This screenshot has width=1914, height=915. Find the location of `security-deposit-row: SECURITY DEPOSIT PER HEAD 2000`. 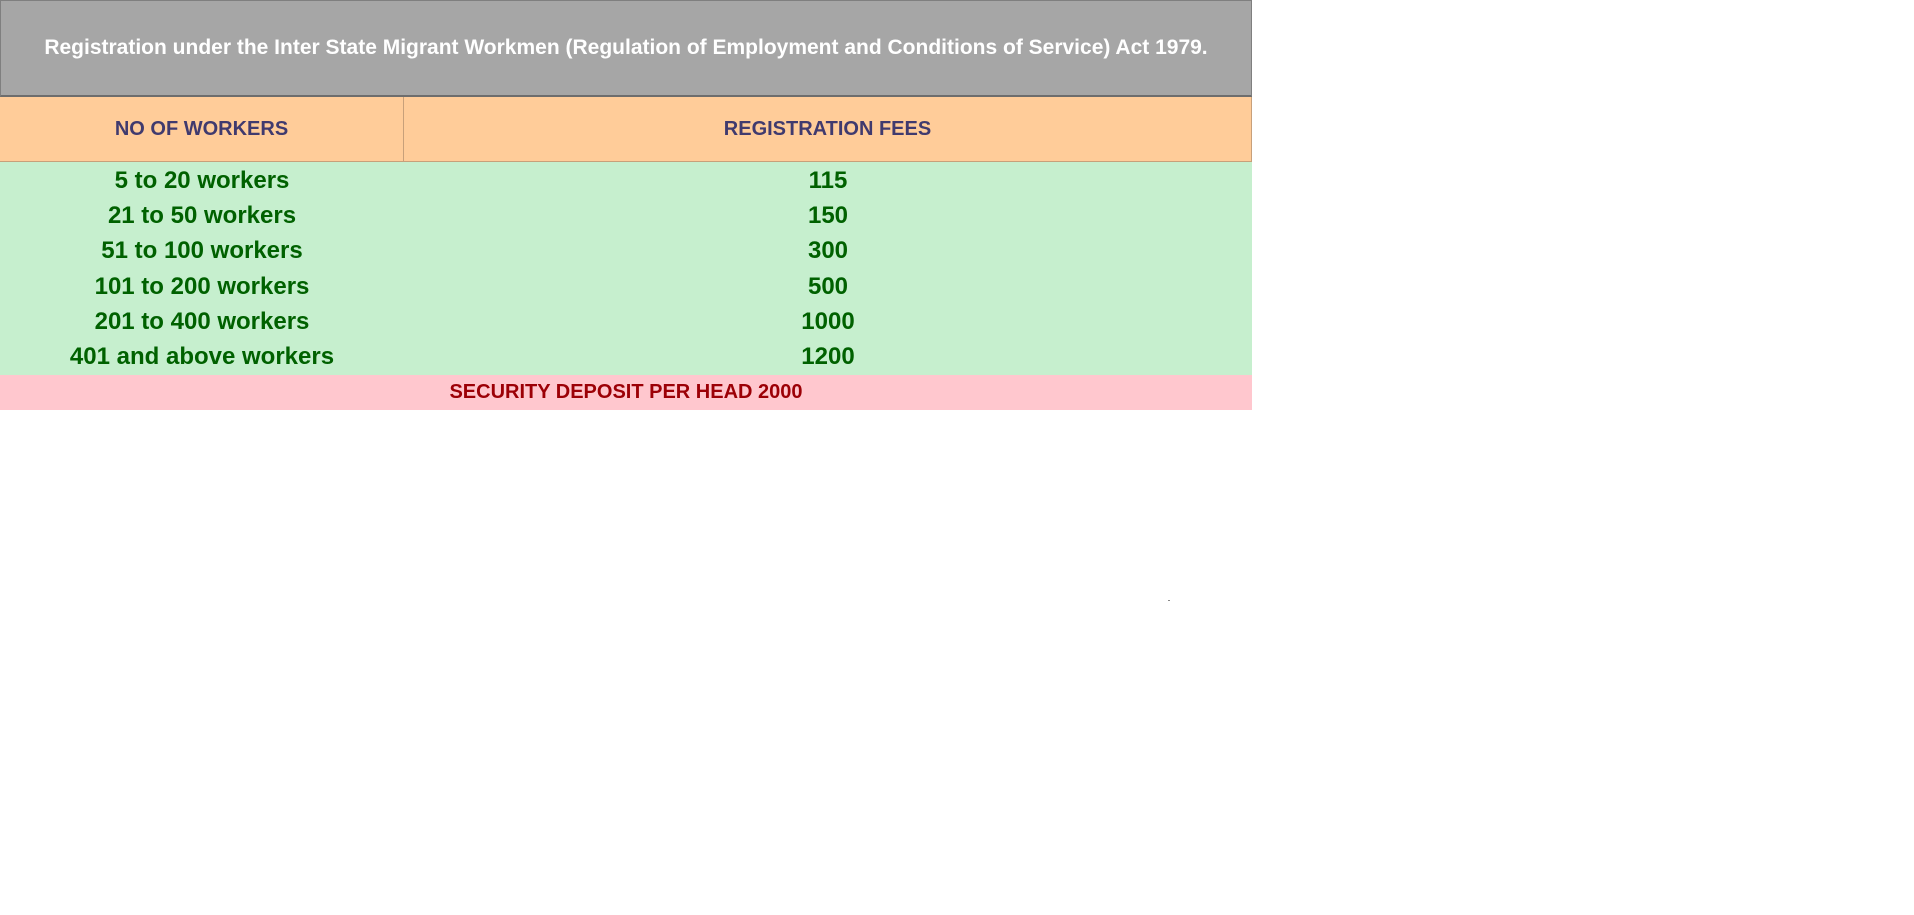

security-deposit-row: SECURITY DEPOSIT PER HEAD 2000 is located at coordinates (626, 392).